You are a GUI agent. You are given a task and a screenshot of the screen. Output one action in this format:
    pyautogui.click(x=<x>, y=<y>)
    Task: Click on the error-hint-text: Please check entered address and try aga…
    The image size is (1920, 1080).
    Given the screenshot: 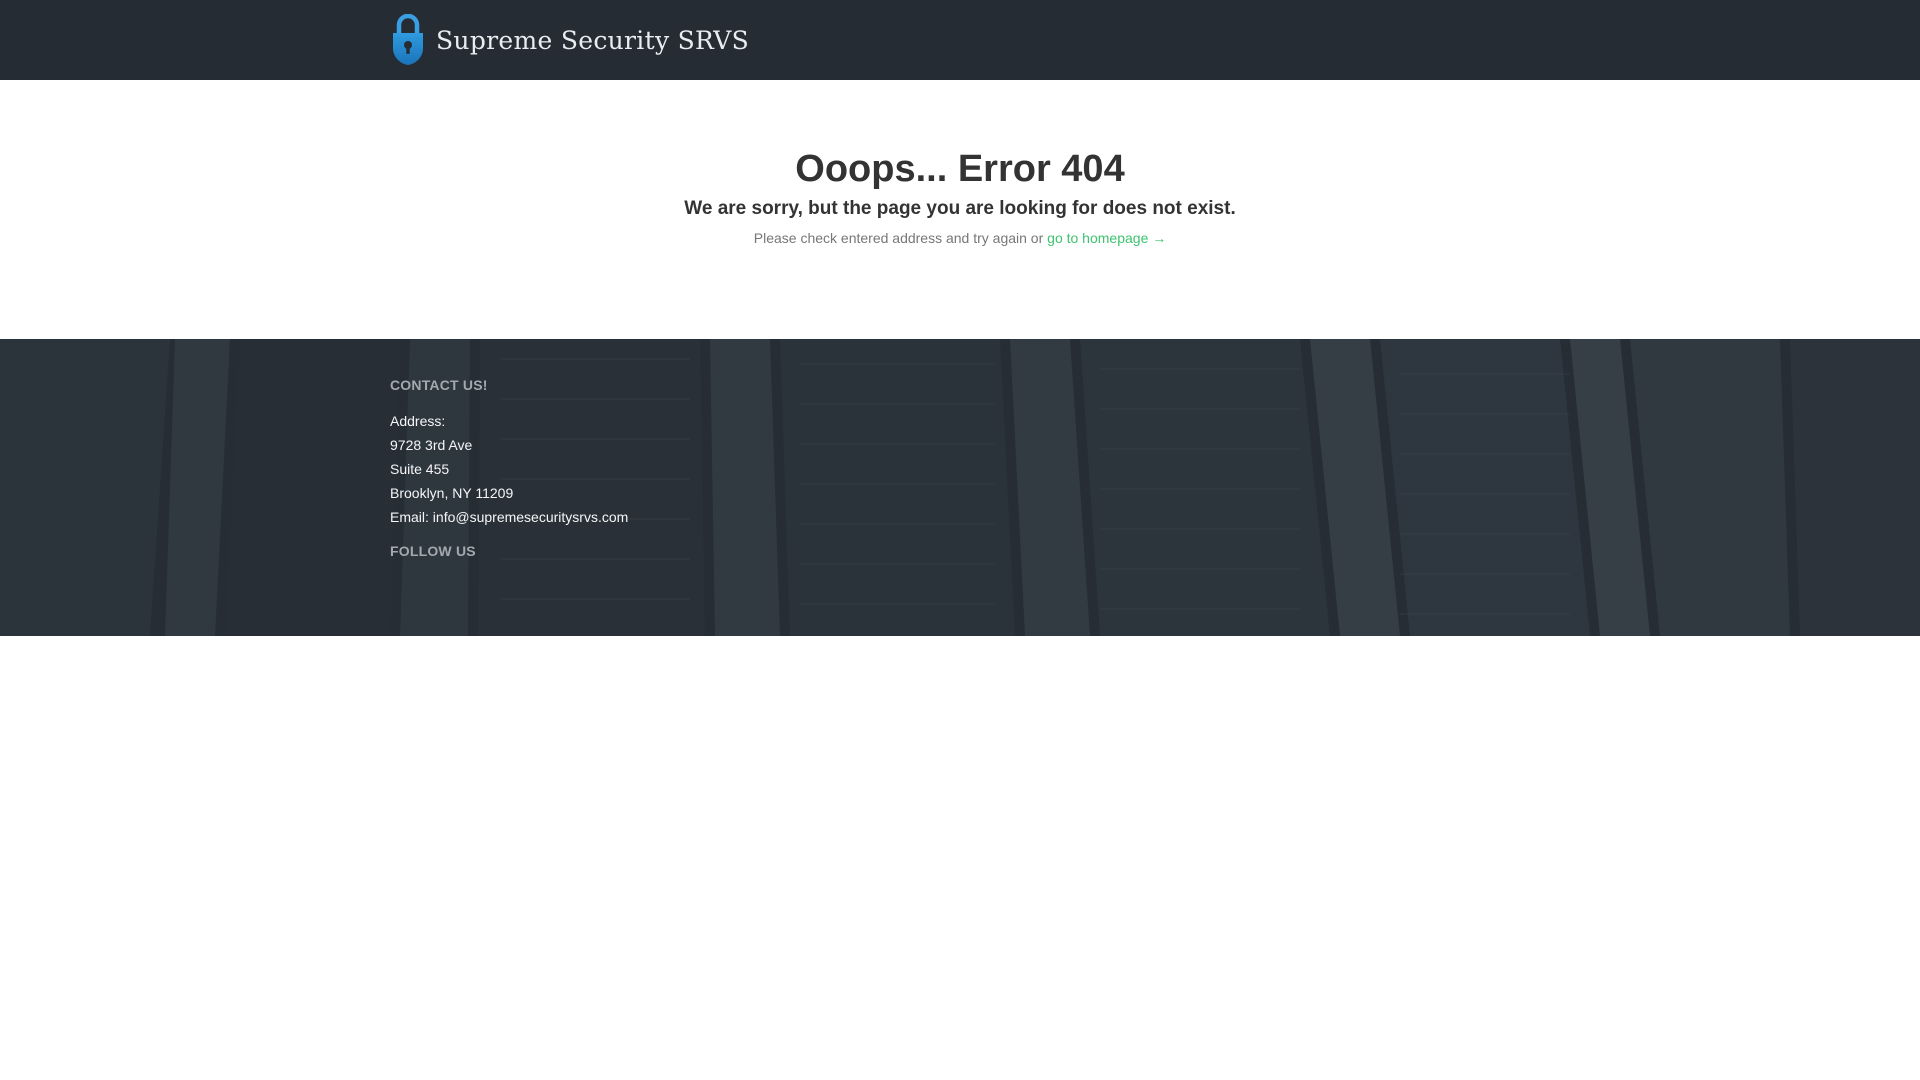 What is the action you would take?
    pyautogui.click(x=900, y=238)
    